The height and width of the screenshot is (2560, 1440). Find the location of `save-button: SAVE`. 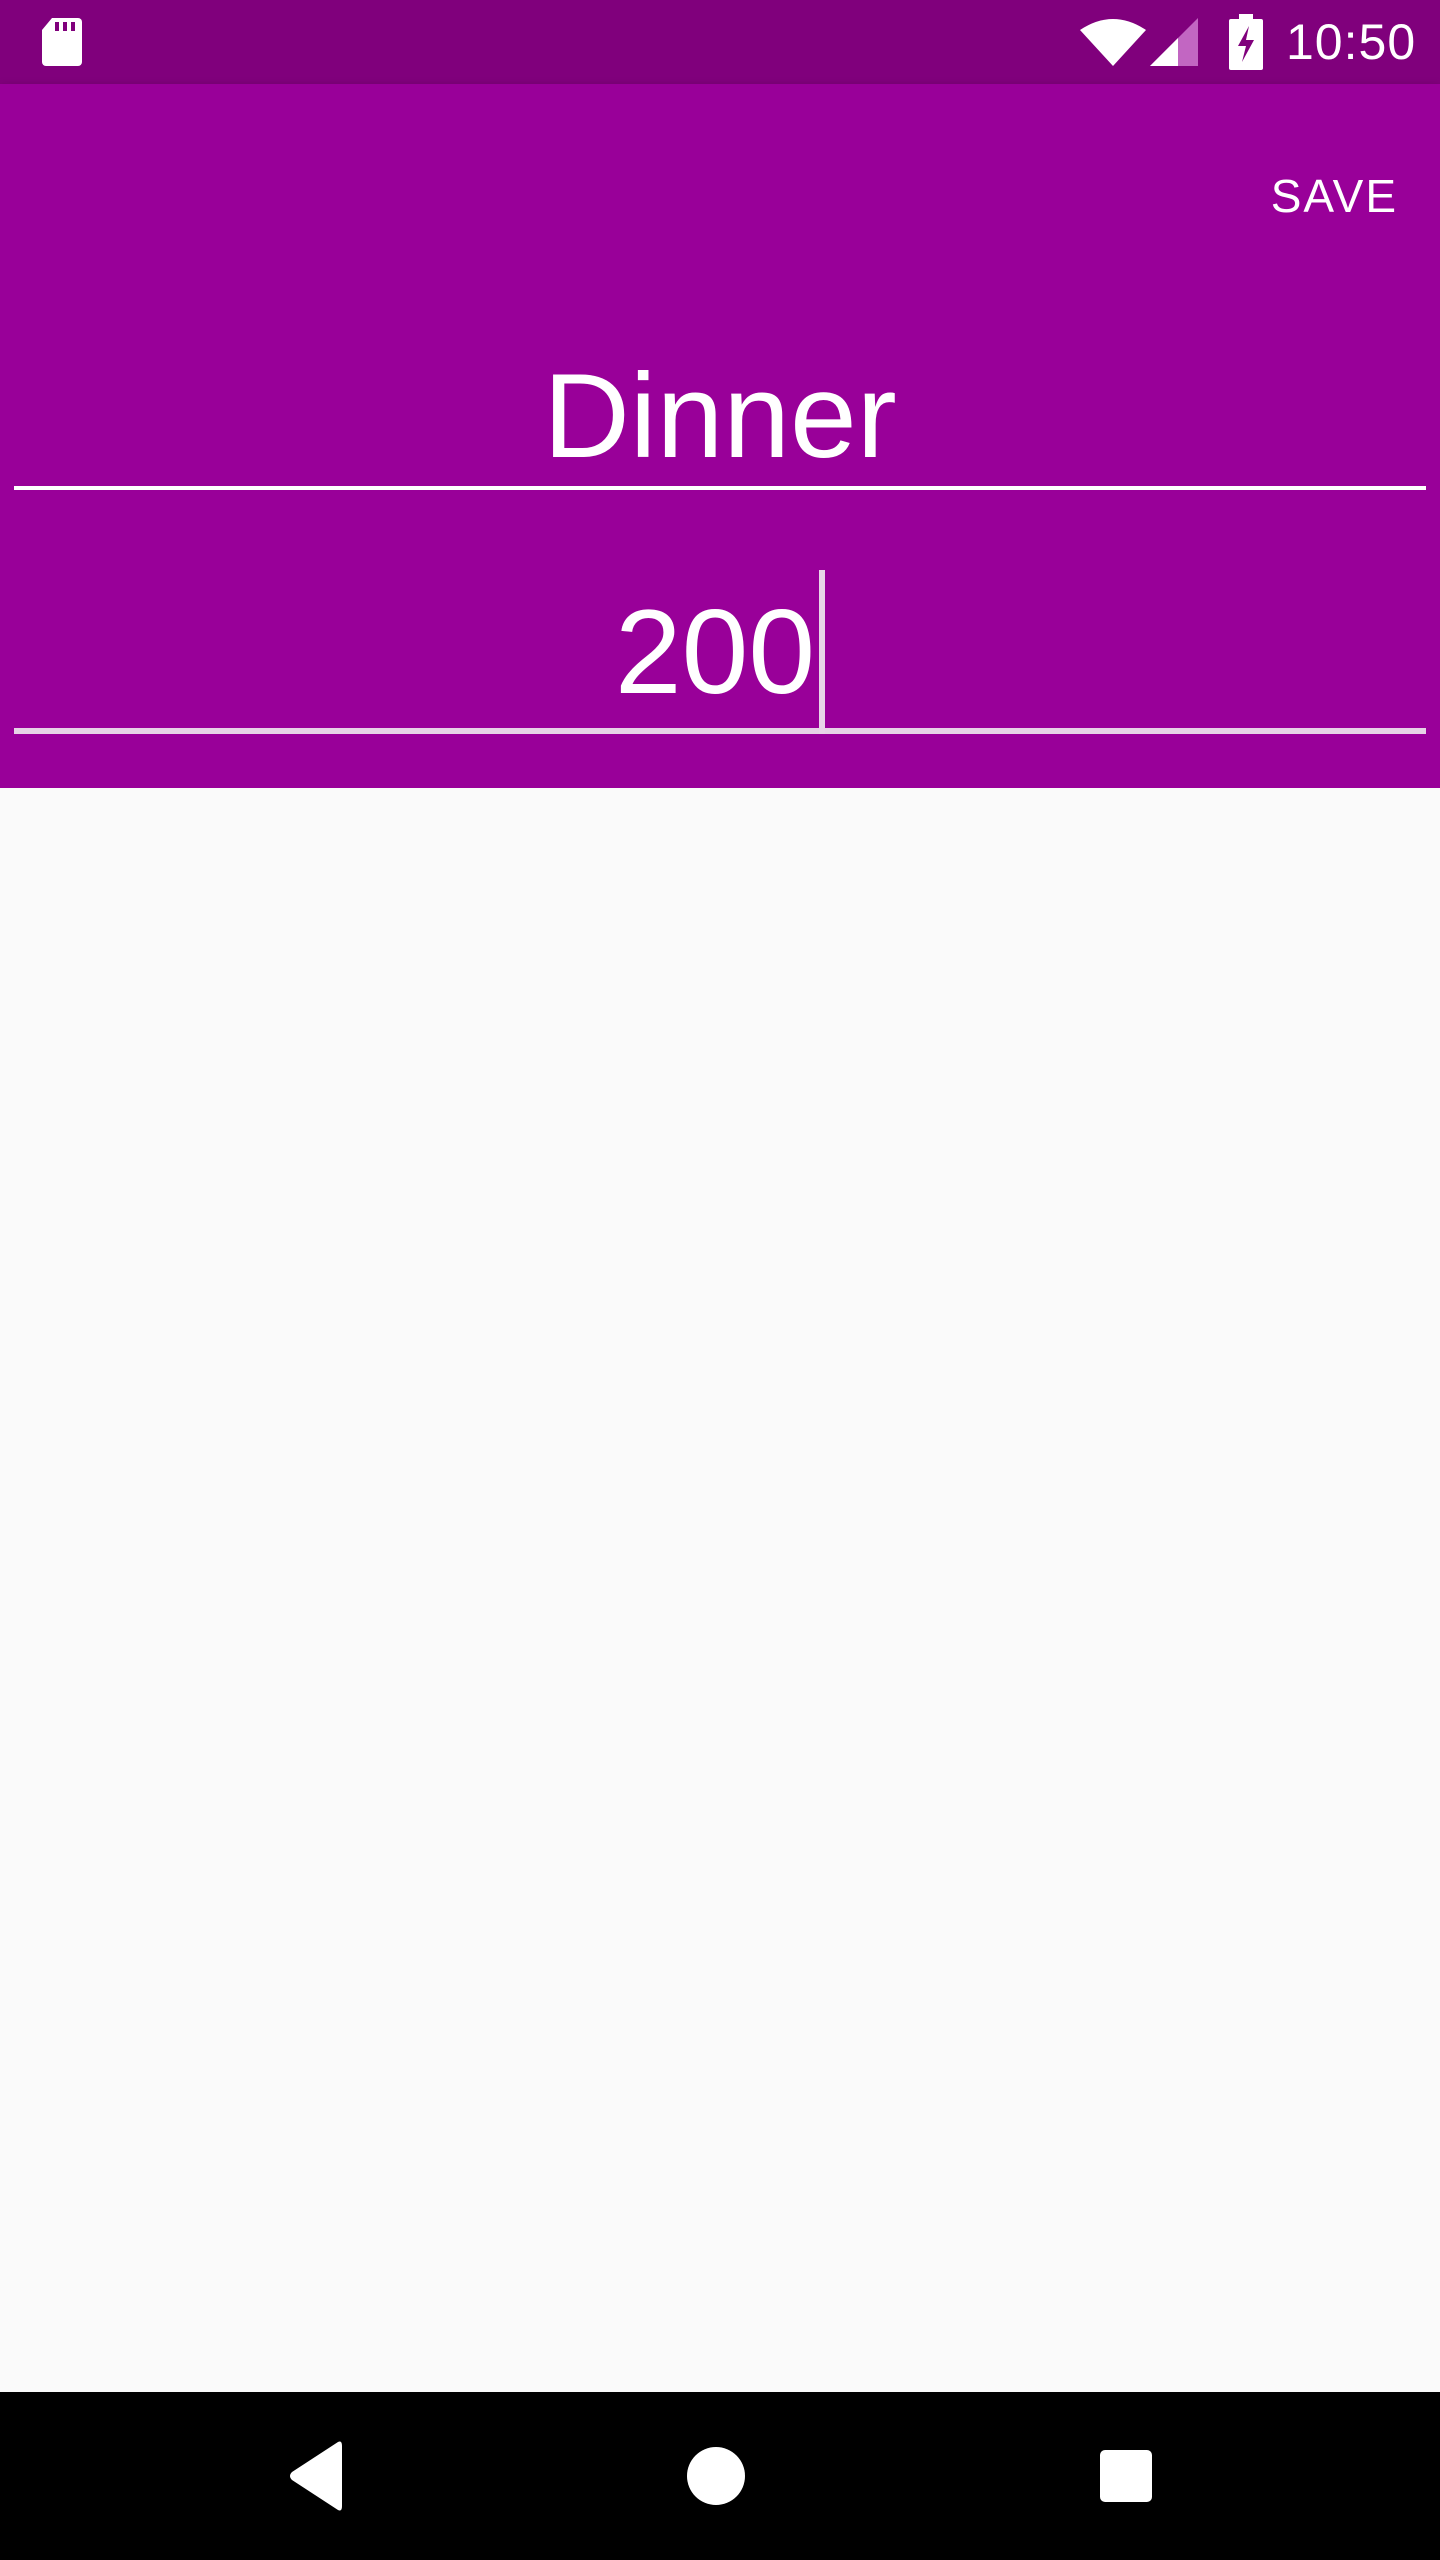

save-button: SAVE is located at coordinates (1334, 196).